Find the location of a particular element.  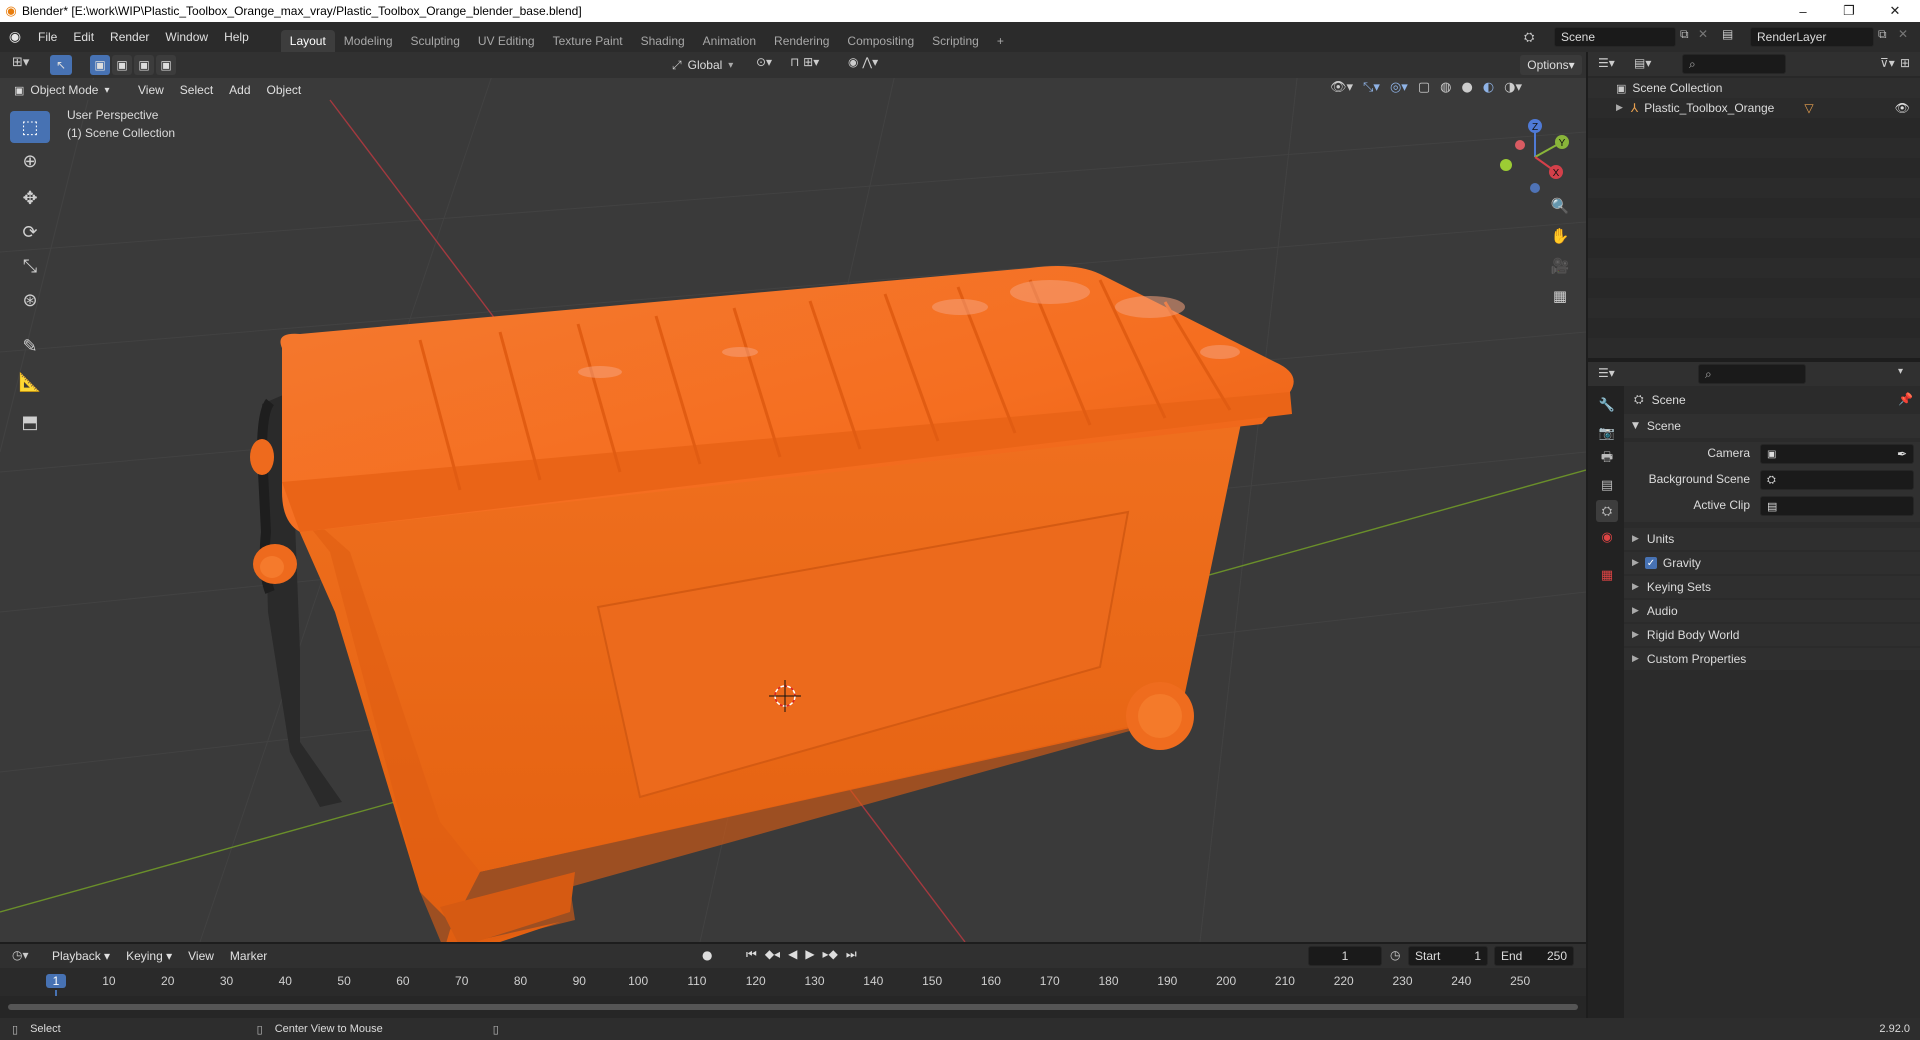

playhead: 1 is located at coordinates (56, 981).